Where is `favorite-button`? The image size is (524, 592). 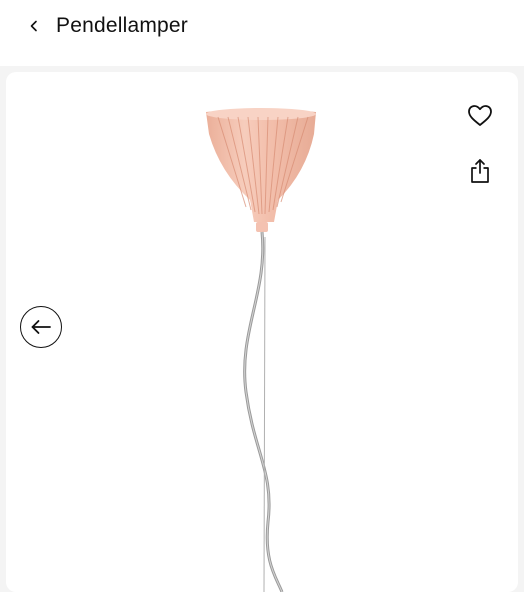
favorite-button is located at coordinates (480, 116).